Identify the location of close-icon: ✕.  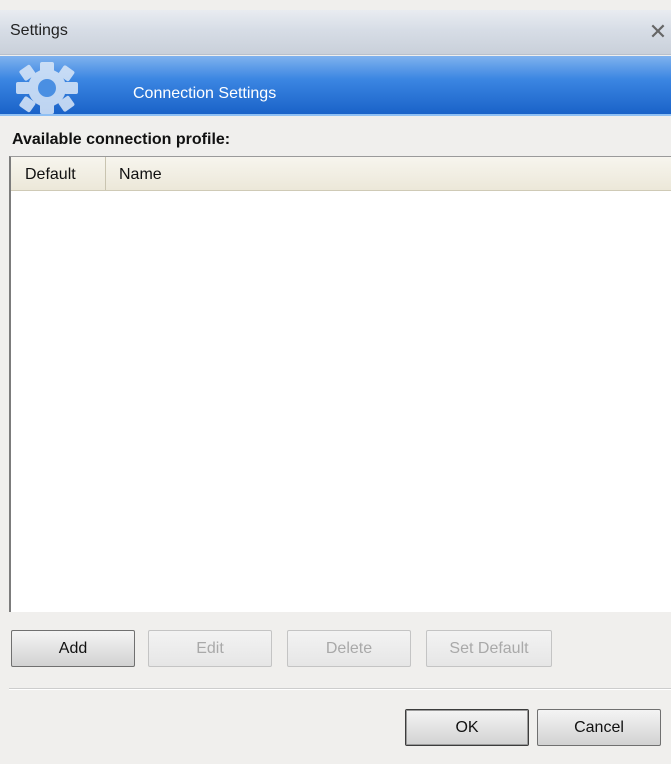
(658, 32).